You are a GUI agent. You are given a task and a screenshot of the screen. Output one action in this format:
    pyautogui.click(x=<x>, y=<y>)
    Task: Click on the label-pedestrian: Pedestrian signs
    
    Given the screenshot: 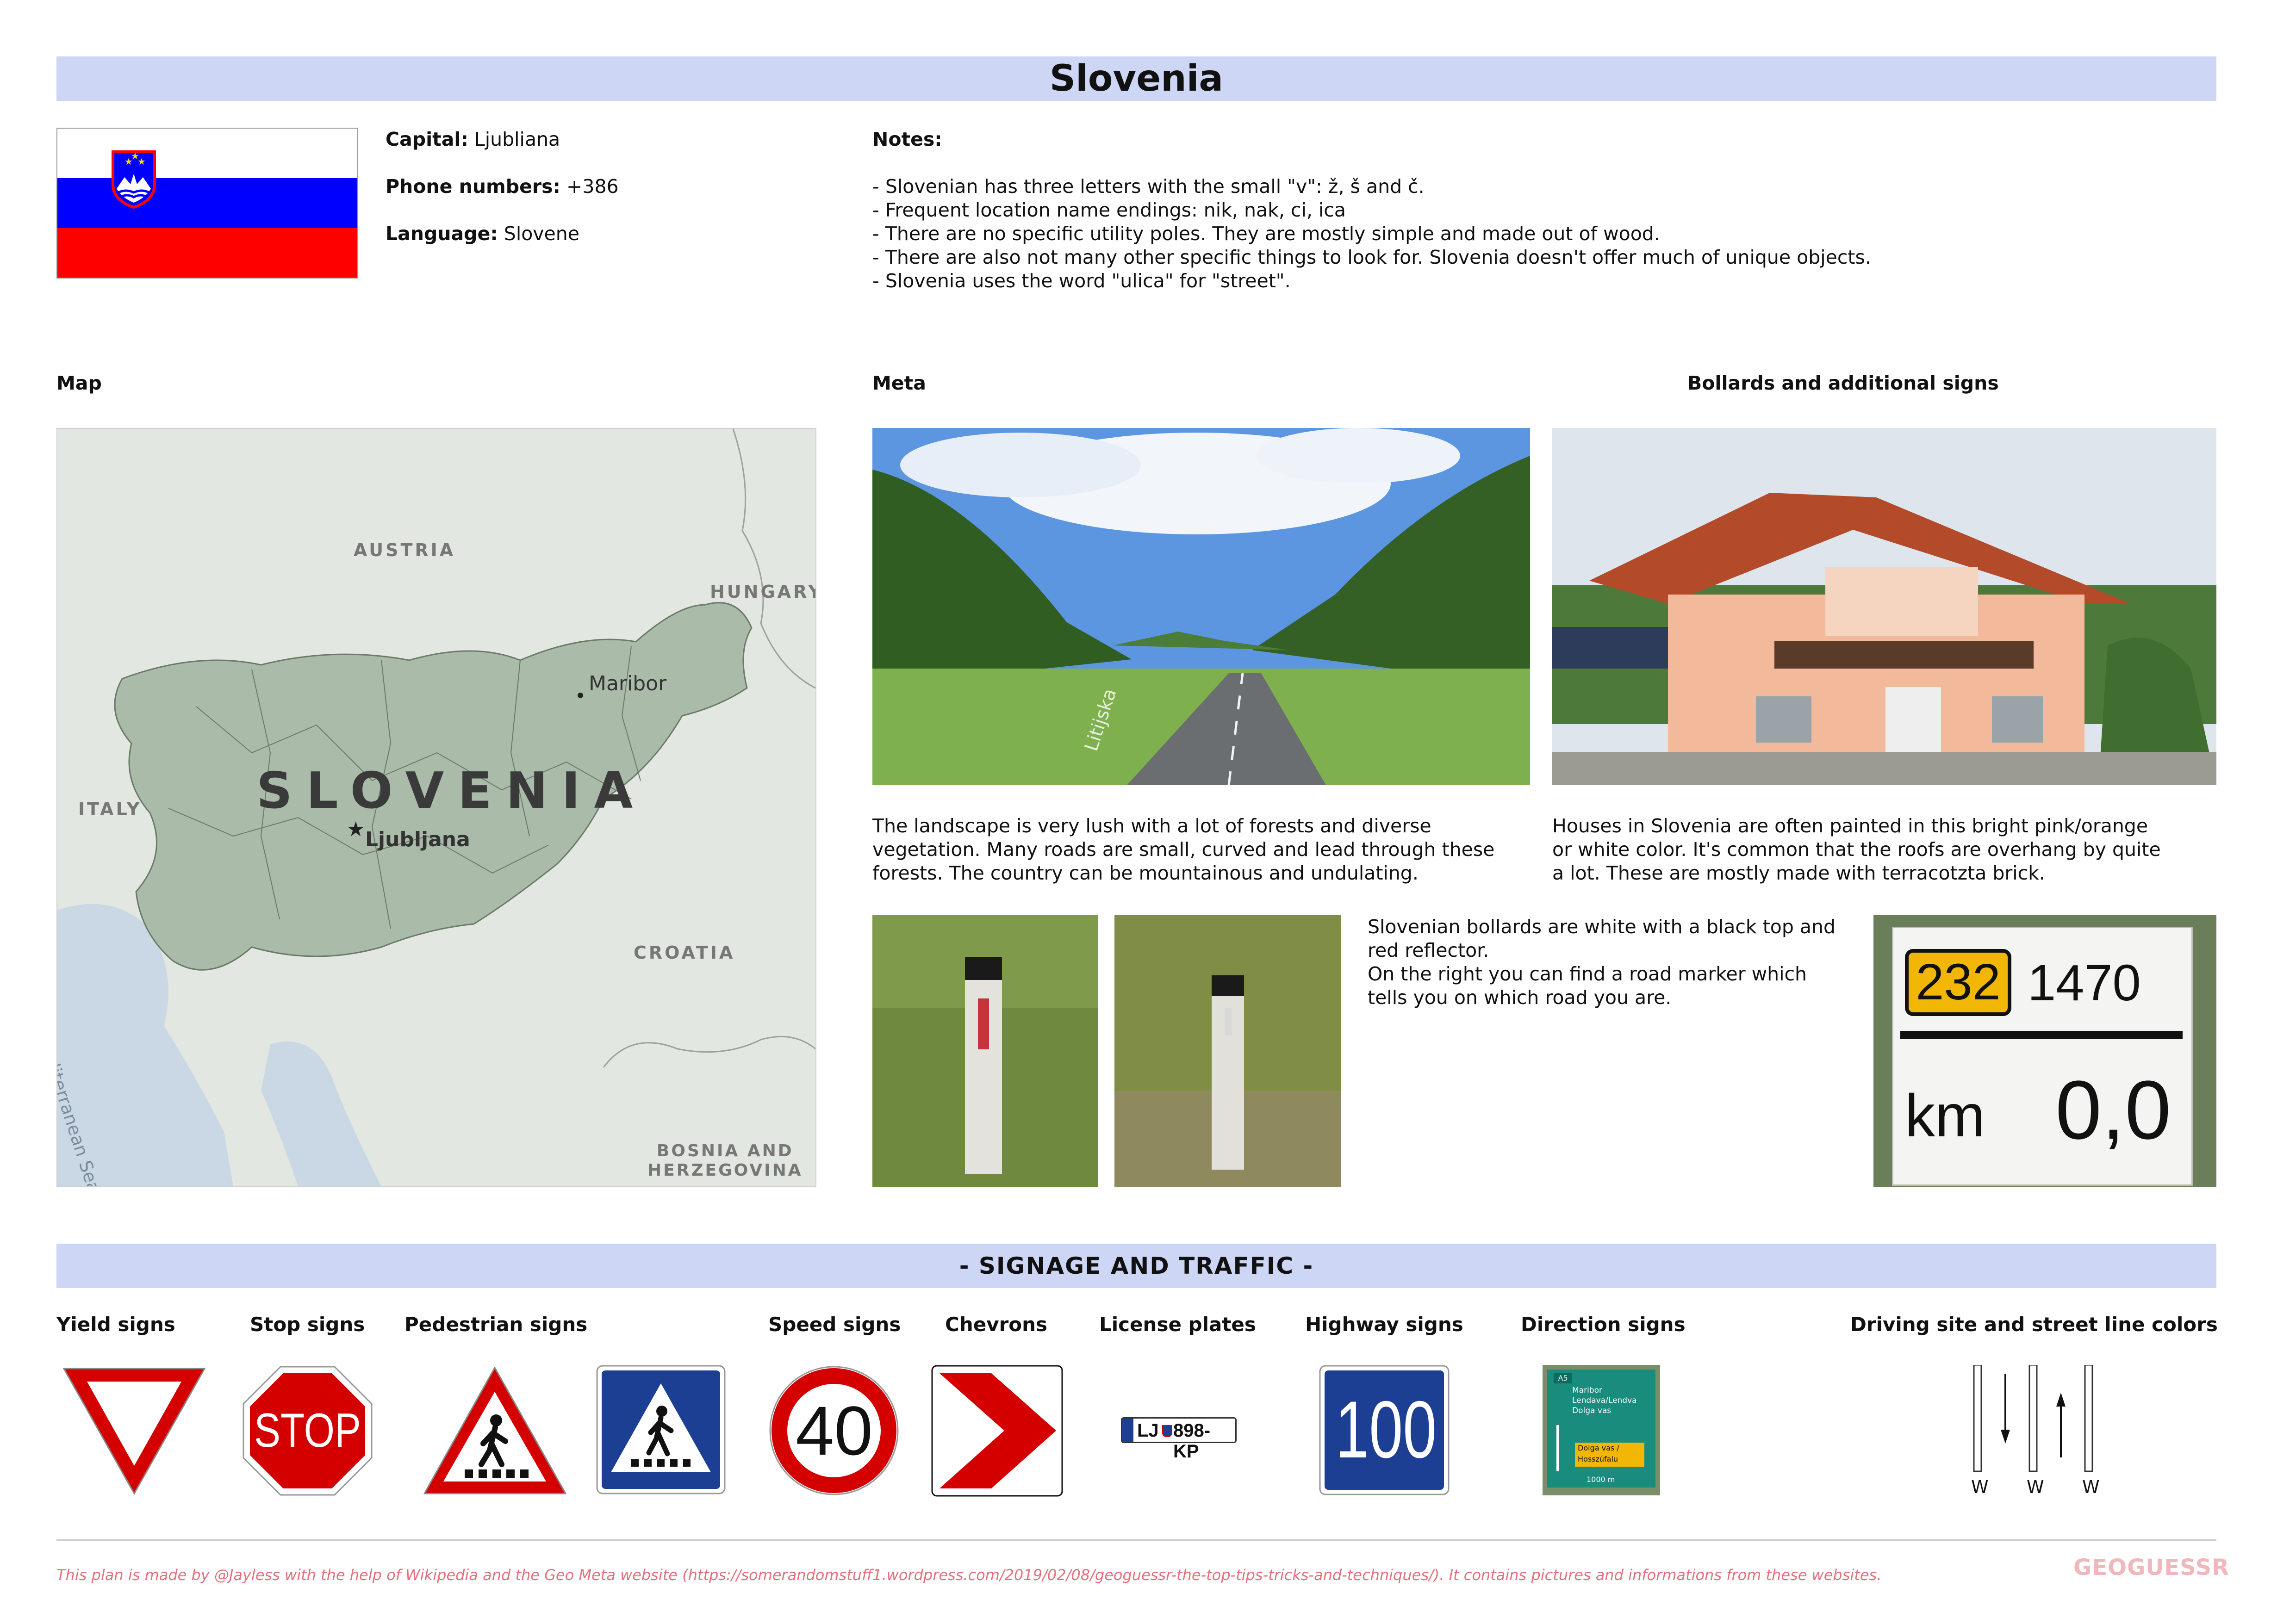 What is the action you would take?
    pyautogui.click(x=496, y=1324)
    